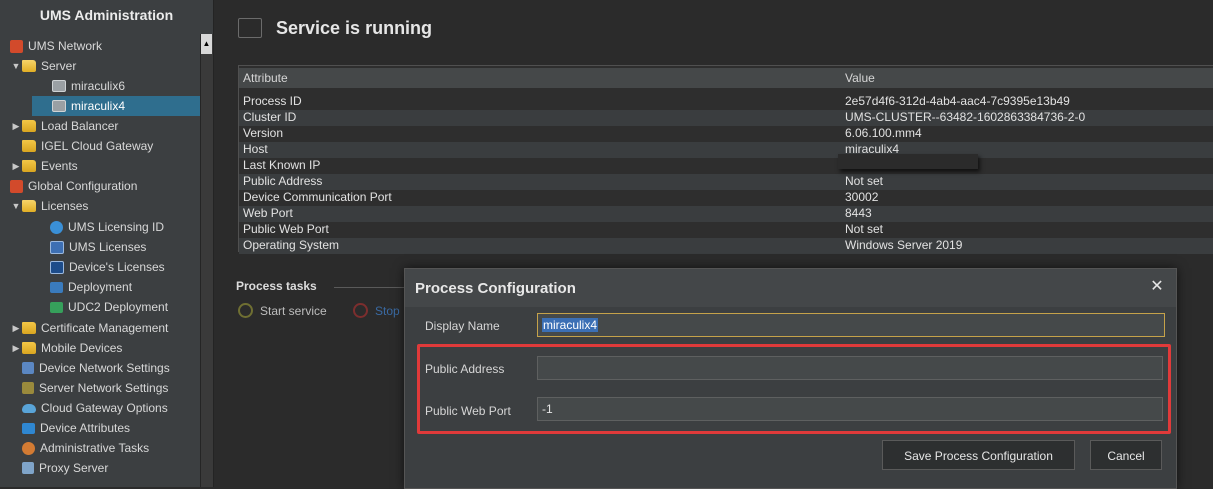  Describe the element at coordinates (726, 198) in the screenshot. I see `table-row: Device Communication Port 30002` at that location.